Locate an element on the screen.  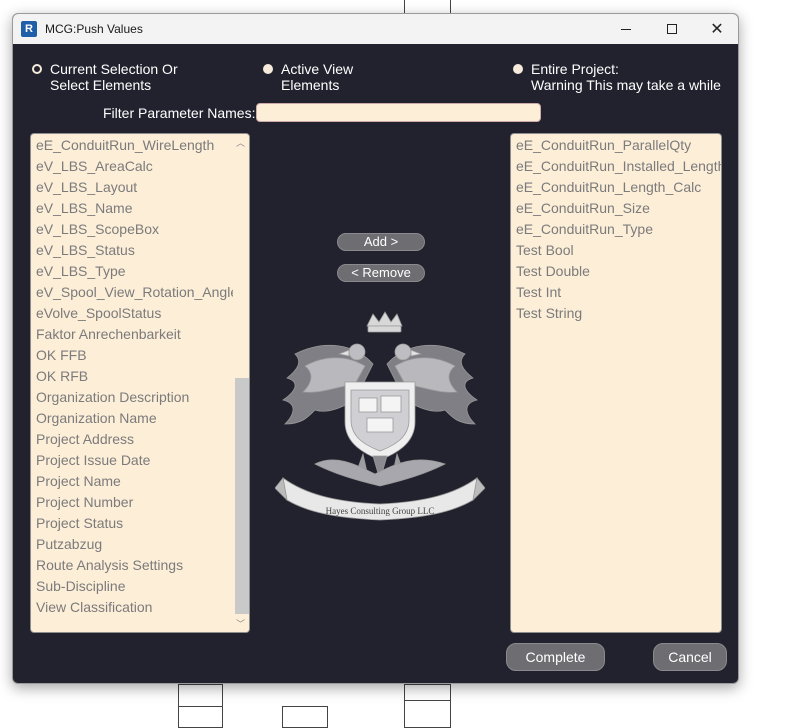
list-item: eV_LBS_ScopeBox is located at coordinates (132, 229).